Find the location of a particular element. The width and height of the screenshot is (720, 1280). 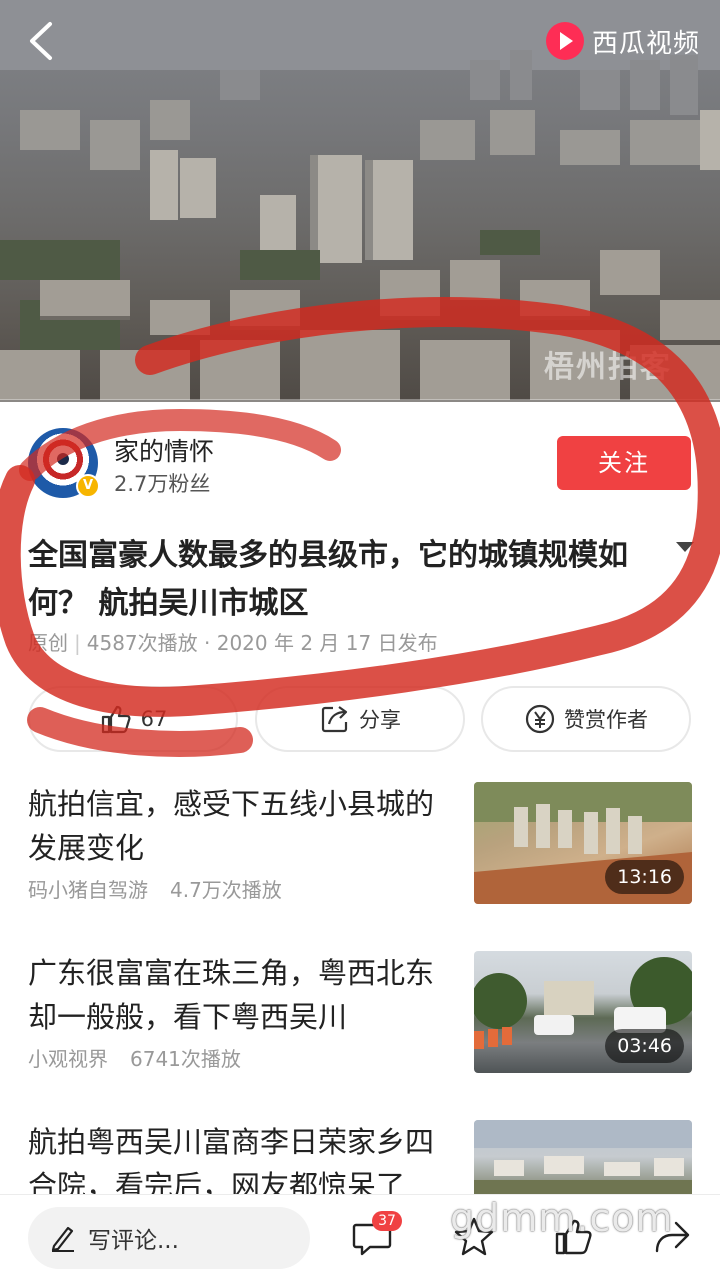

verified-badge: V is located at coordinates (88, 486).